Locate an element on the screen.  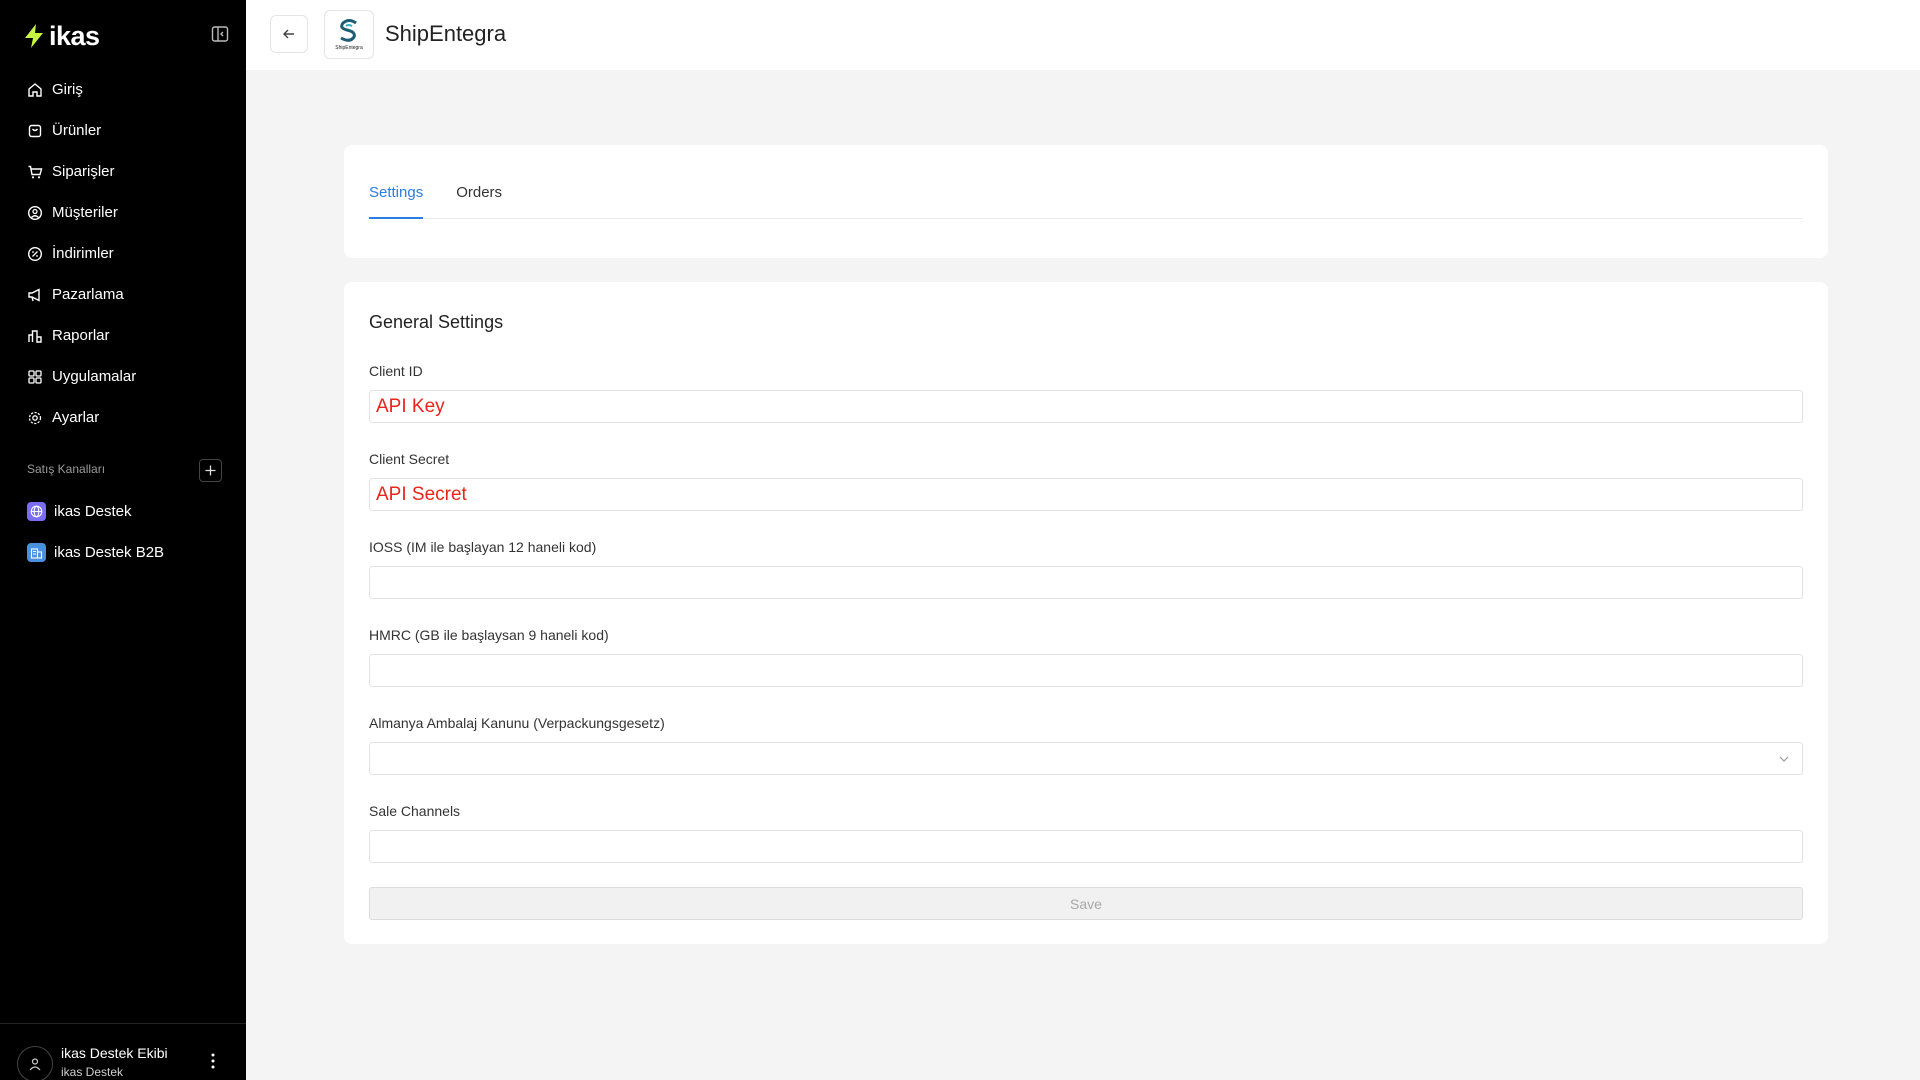
sidebar-item-urunler: Ürünler is located at coordinates (123, 130).